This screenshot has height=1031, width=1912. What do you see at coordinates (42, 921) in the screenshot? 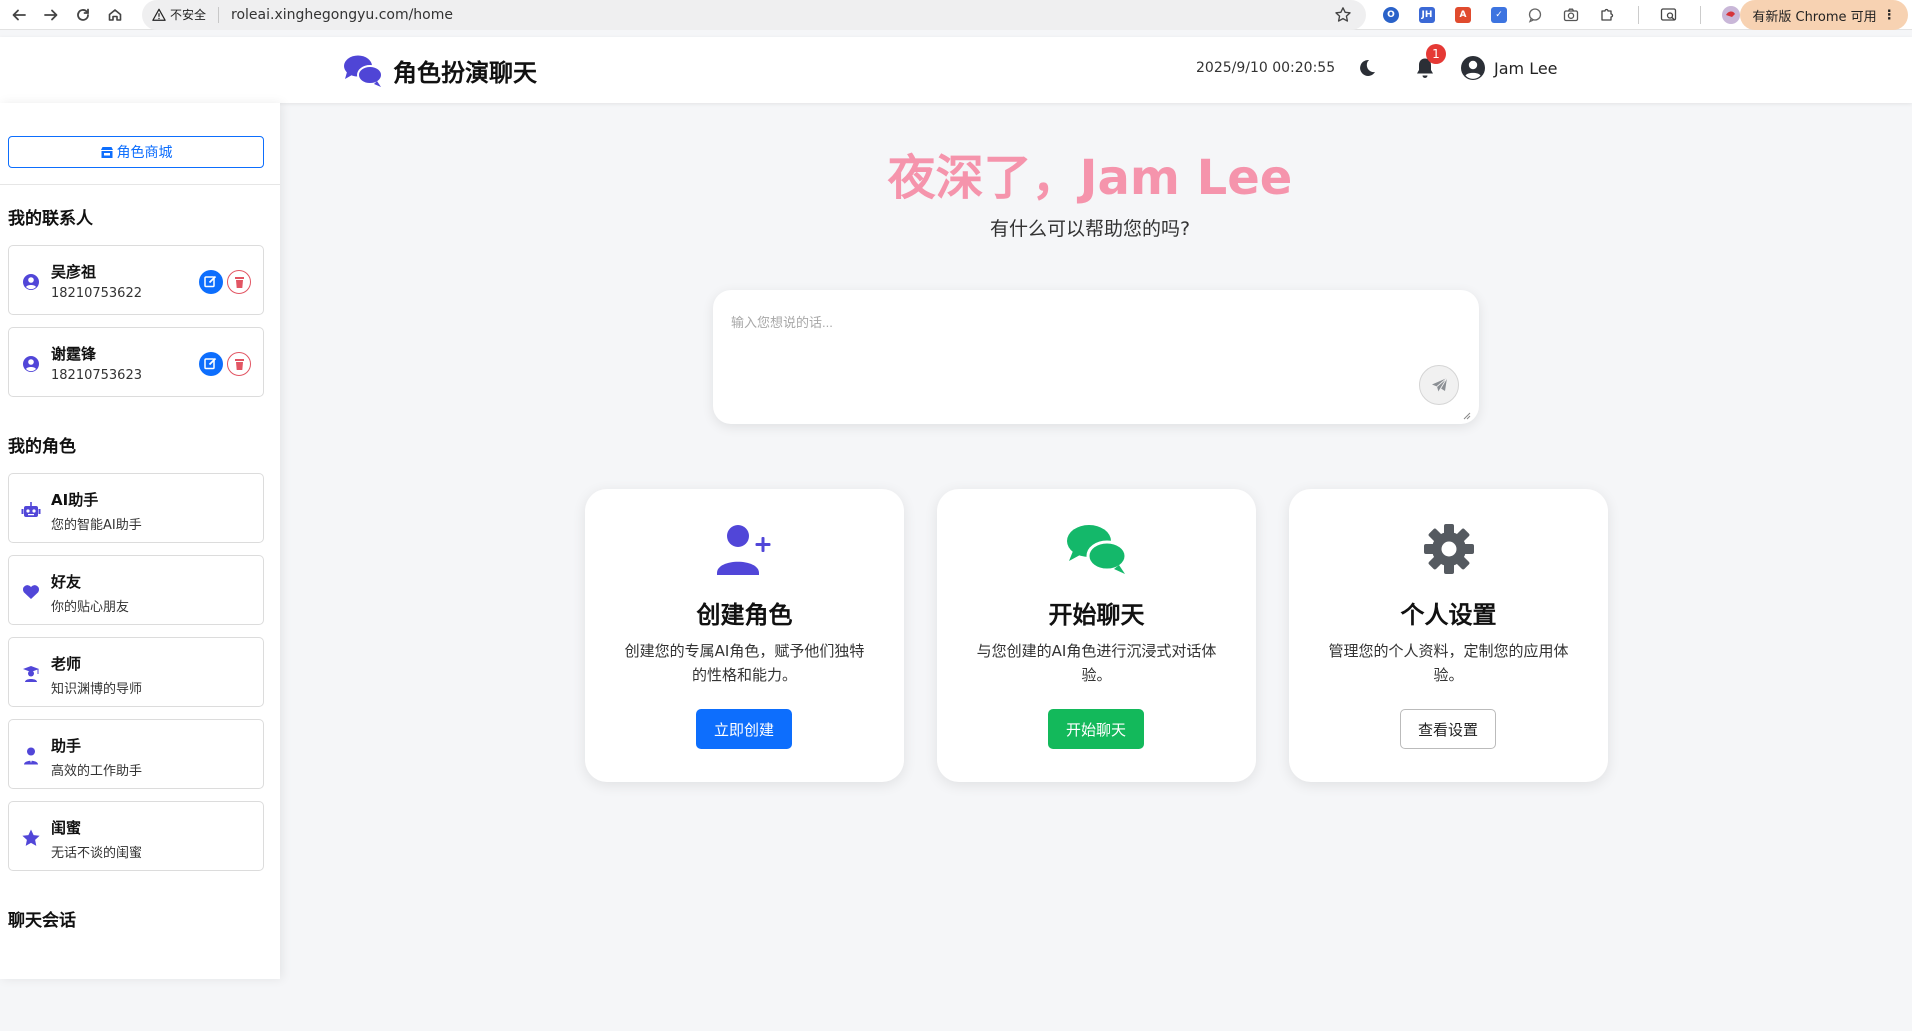
I see `sessions-heading: 聊天会话` at bounding box center [42, 921].